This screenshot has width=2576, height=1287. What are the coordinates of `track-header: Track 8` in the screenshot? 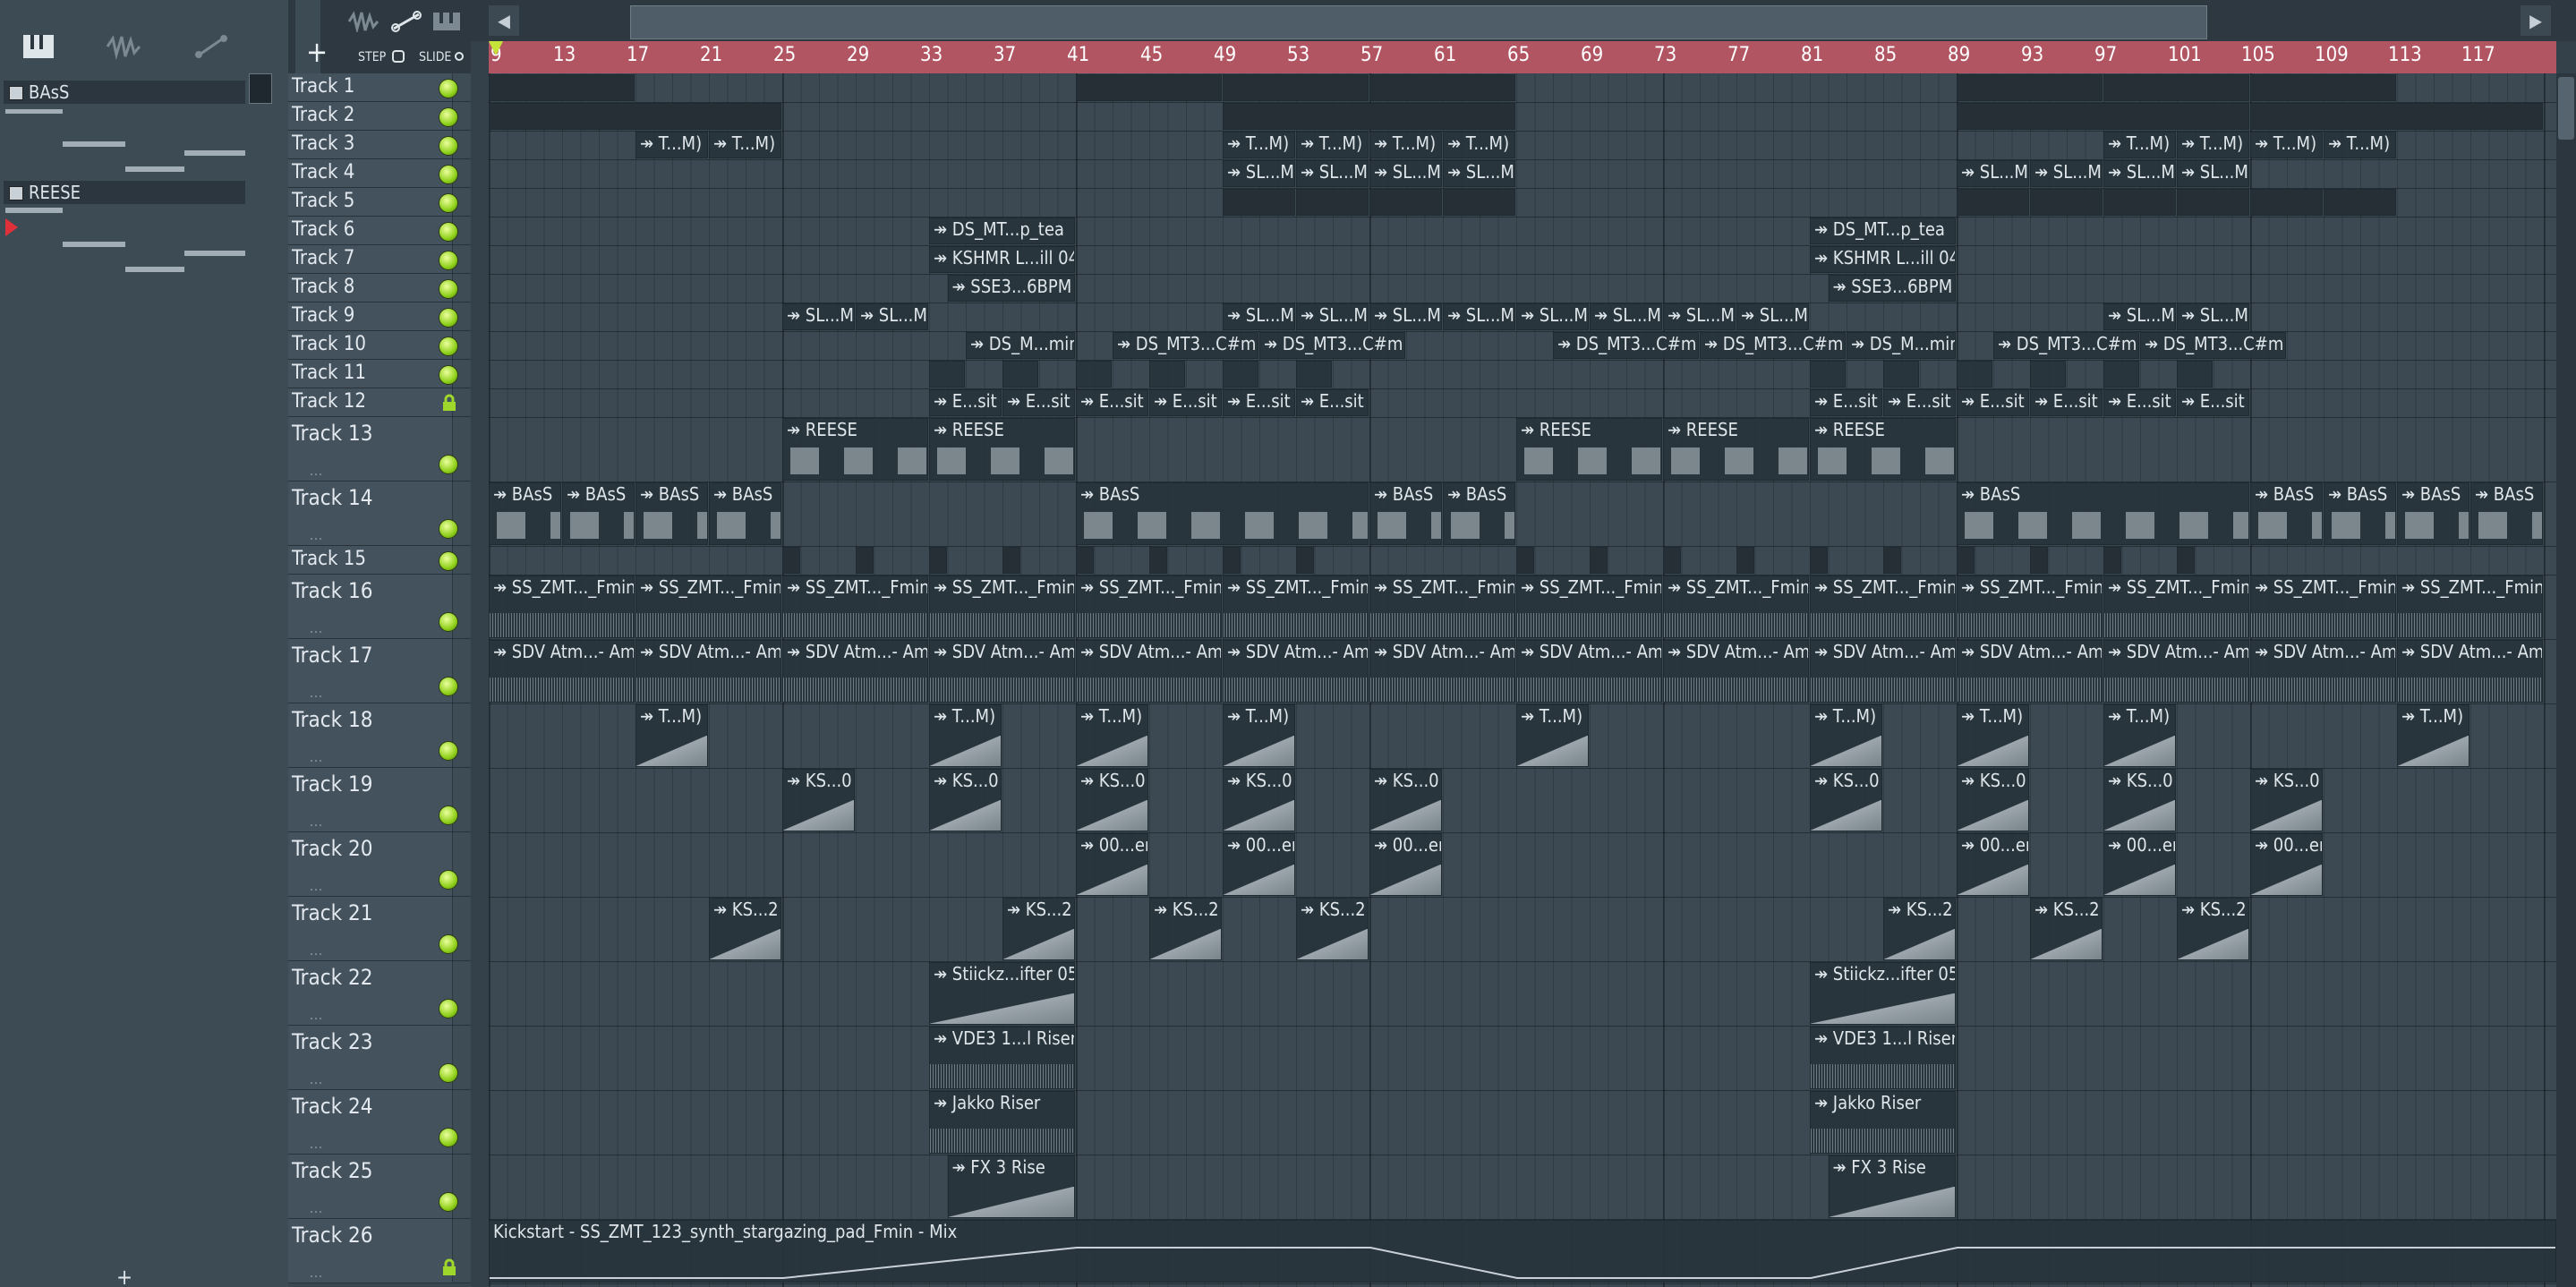 It's located at (379, 288).